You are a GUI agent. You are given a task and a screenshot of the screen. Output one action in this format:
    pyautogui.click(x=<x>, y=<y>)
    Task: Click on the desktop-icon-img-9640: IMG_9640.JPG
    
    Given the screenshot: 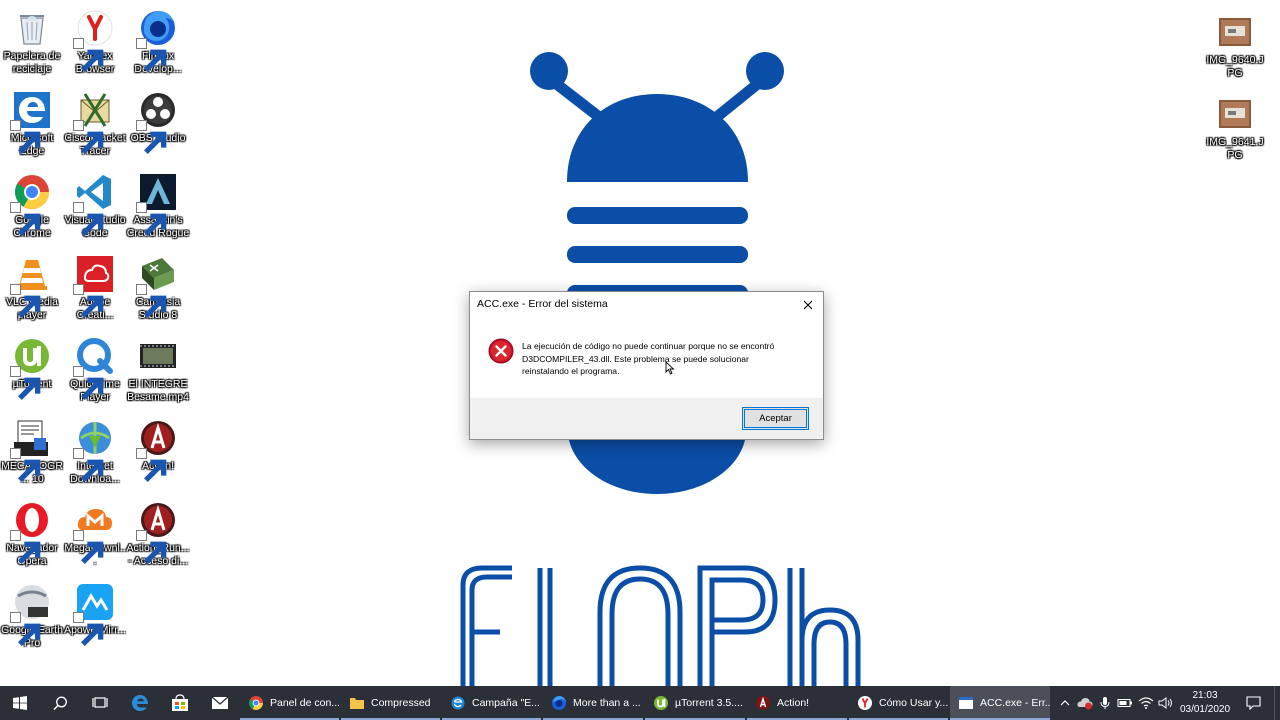 What is the action you would take?
    pyautogui.click(x=1235, y=51)
    